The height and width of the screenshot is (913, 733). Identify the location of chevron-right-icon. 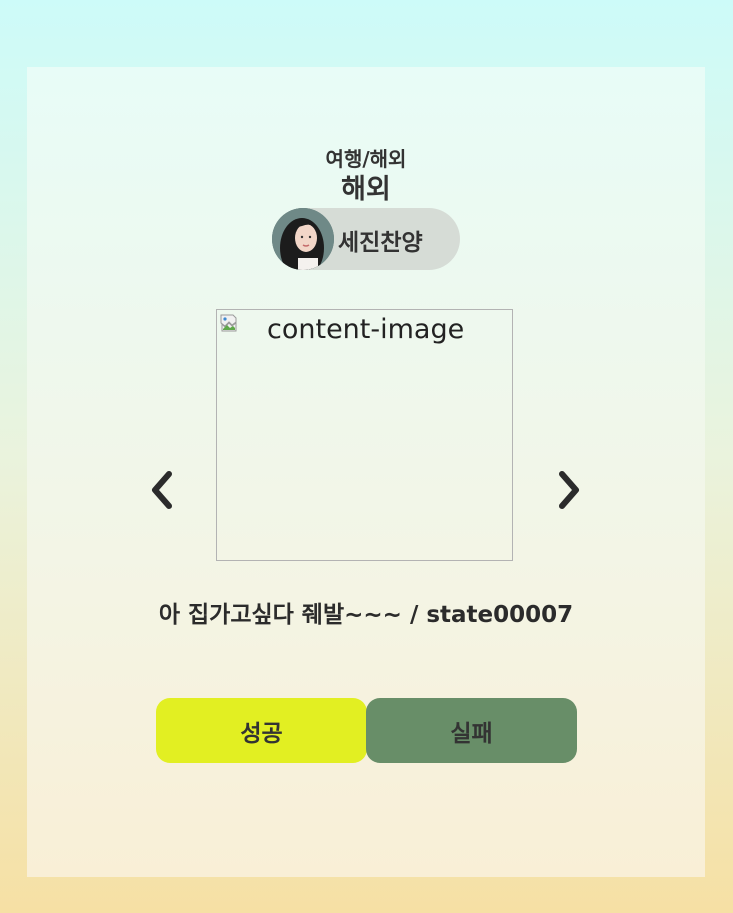
(569, 490).